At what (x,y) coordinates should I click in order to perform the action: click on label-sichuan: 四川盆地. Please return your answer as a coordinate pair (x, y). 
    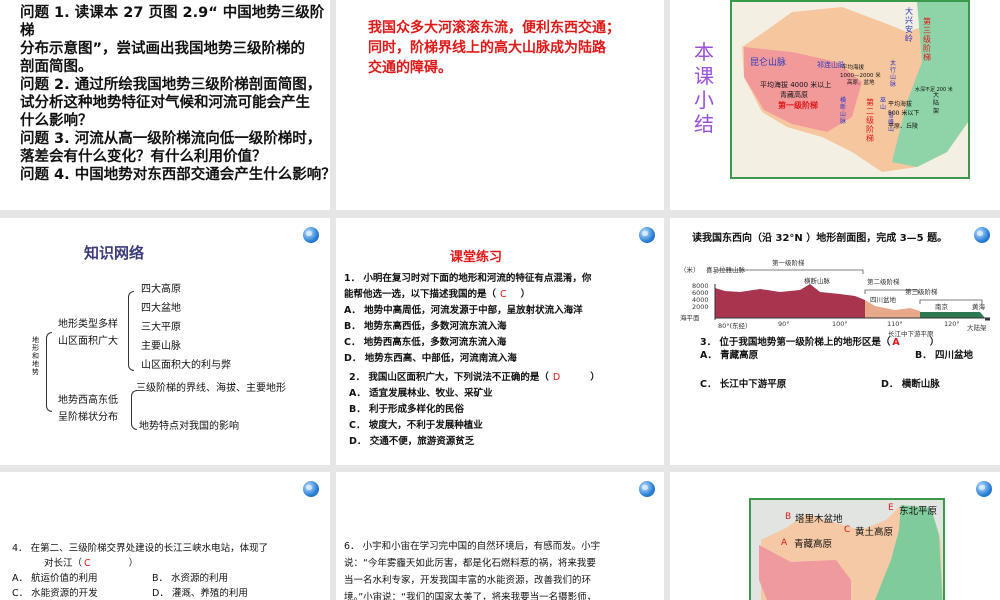
    Looking at the image, I should click on (883, 300).